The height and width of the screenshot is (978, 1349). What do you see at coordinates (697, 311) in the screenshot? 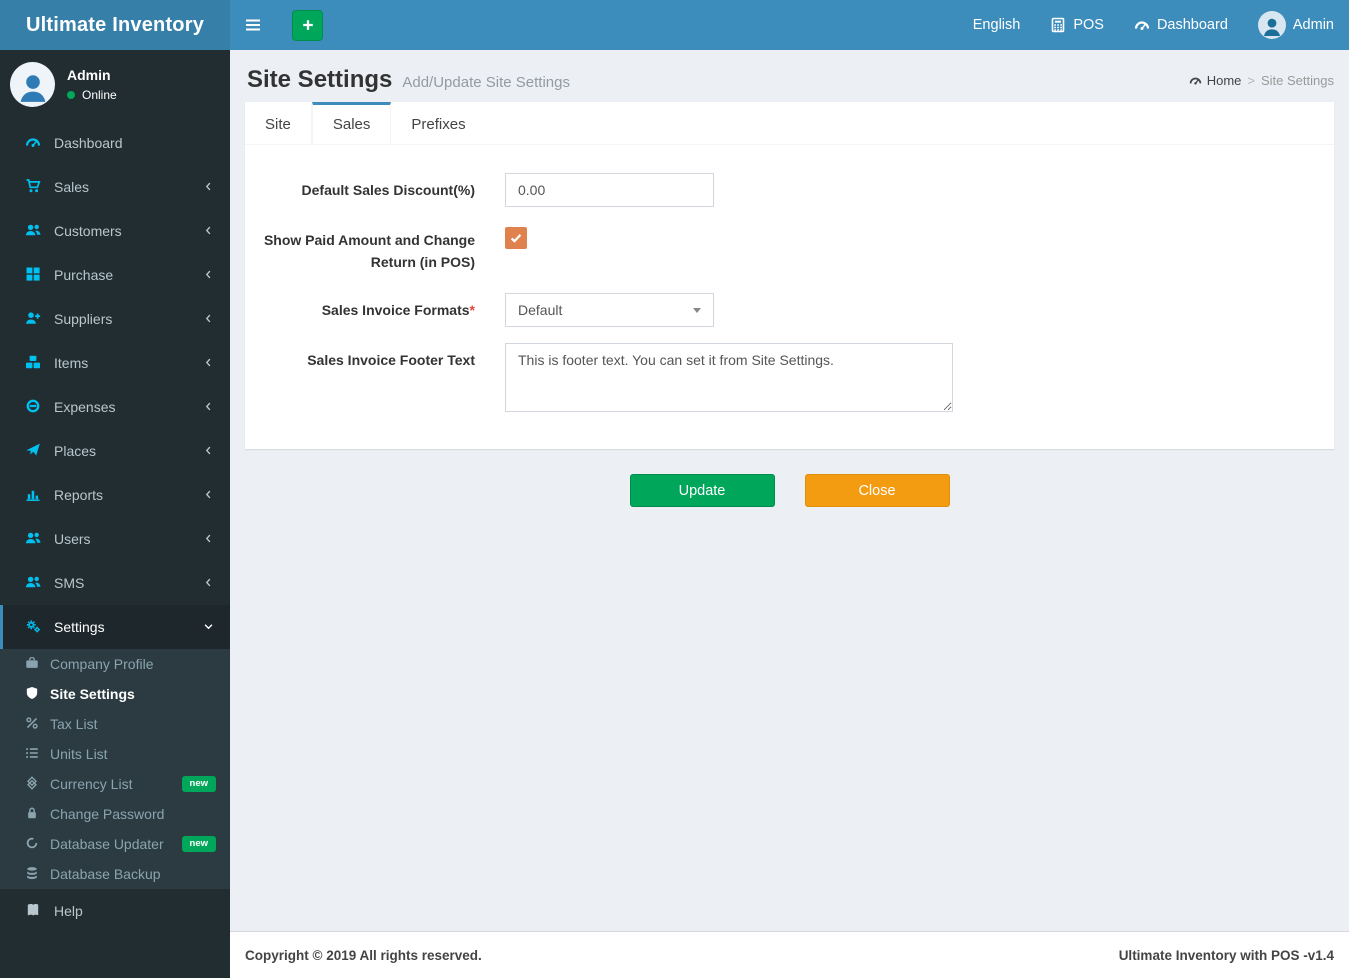
I see `caret-down-icon` at bounding box center [697, 311].